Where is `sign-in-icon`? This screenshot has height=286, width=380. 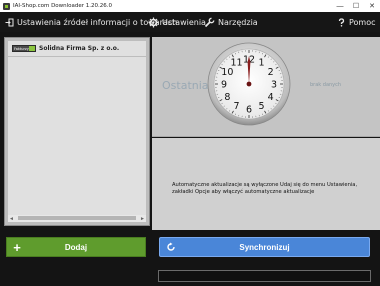
sign-in-icon is located at coordinates (9, 22).